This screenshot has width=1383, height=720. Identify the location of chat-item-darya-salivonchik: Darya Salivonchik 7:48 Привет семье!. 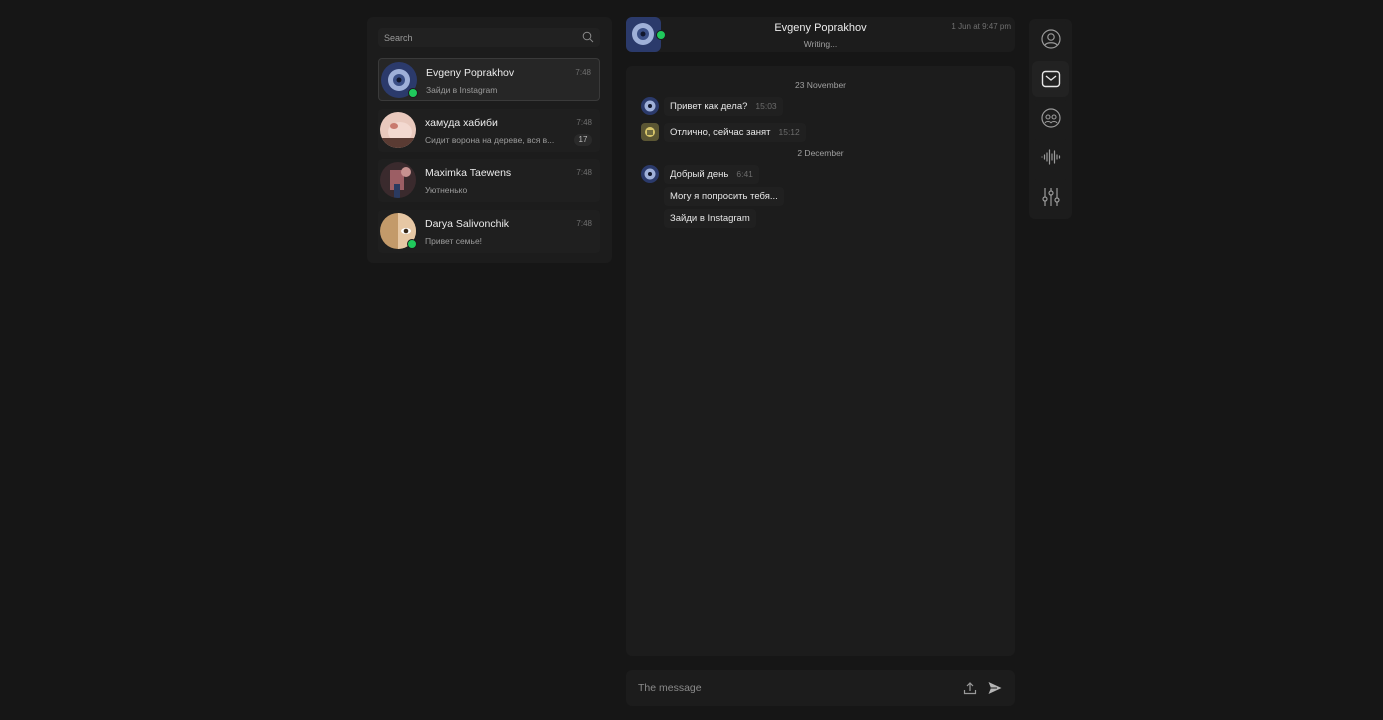
(489, 231).